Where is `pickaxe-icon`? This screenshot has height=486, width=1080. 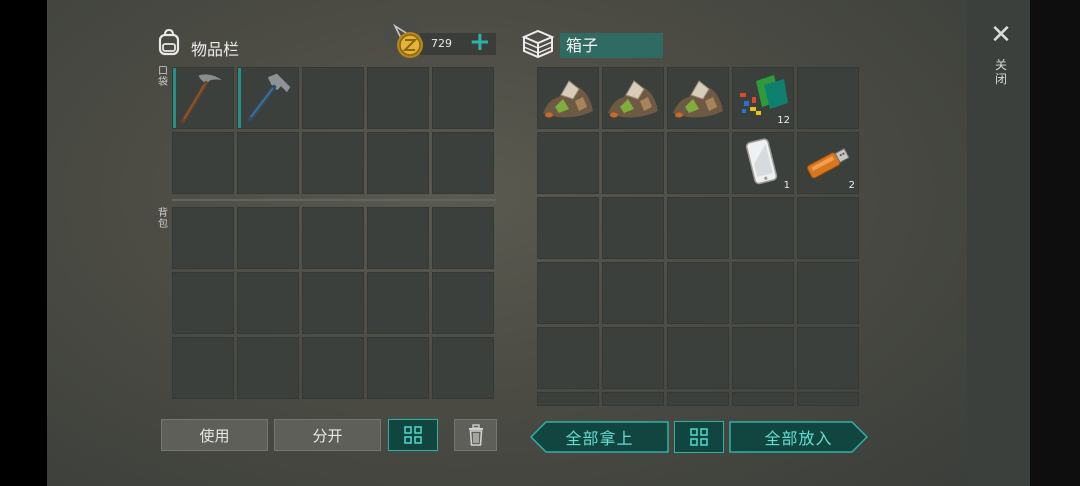 pickaxe-icon is located at coordinates (203, 98).